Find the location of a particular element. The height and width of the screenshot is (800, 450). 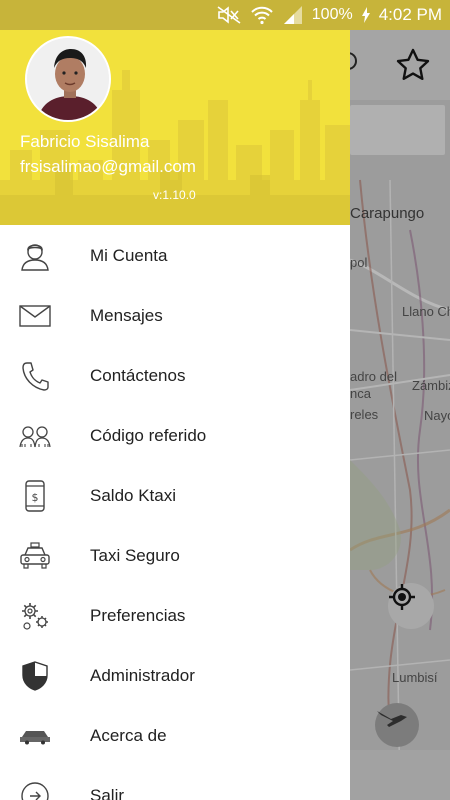

map-label-nayon: Nayó is located at coordinates (437, 415).